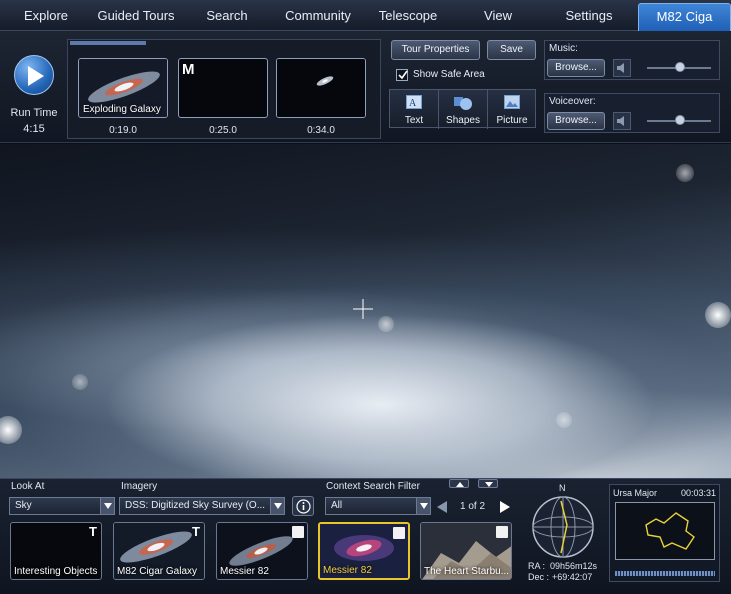 This screenshot has width=731, height=594. Describe the element at coordinates (680, 120) in the screenshot. I see `voiceover-volume-slider` at that location.